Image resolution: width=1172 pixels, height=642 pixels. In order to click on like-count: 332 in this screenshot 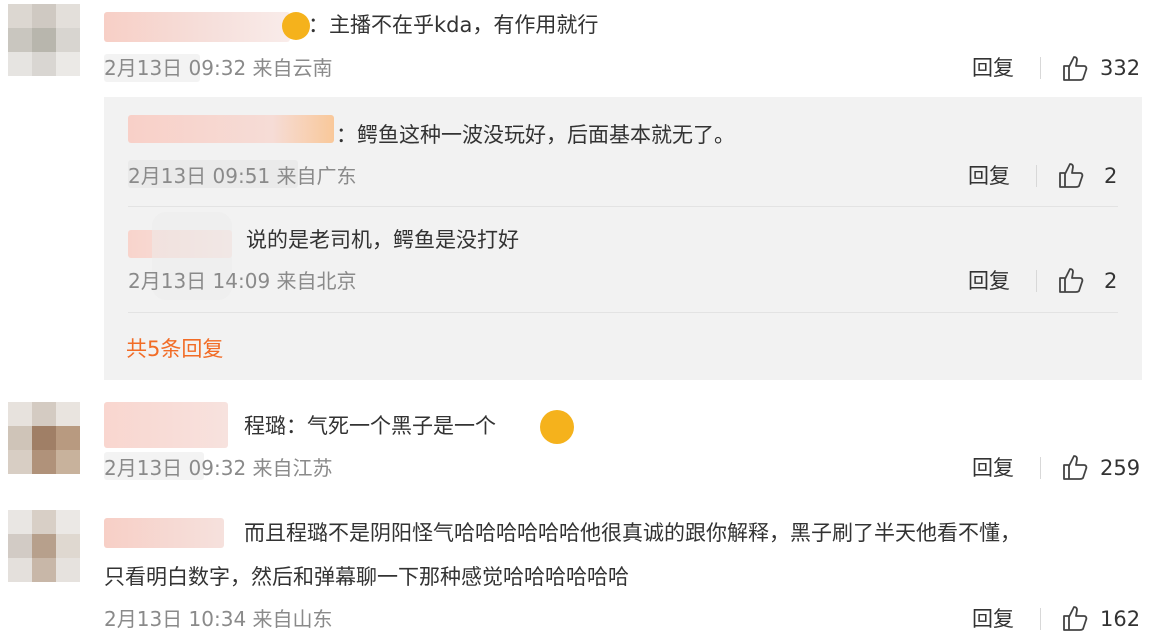, I will do `click(1120, 68)`.